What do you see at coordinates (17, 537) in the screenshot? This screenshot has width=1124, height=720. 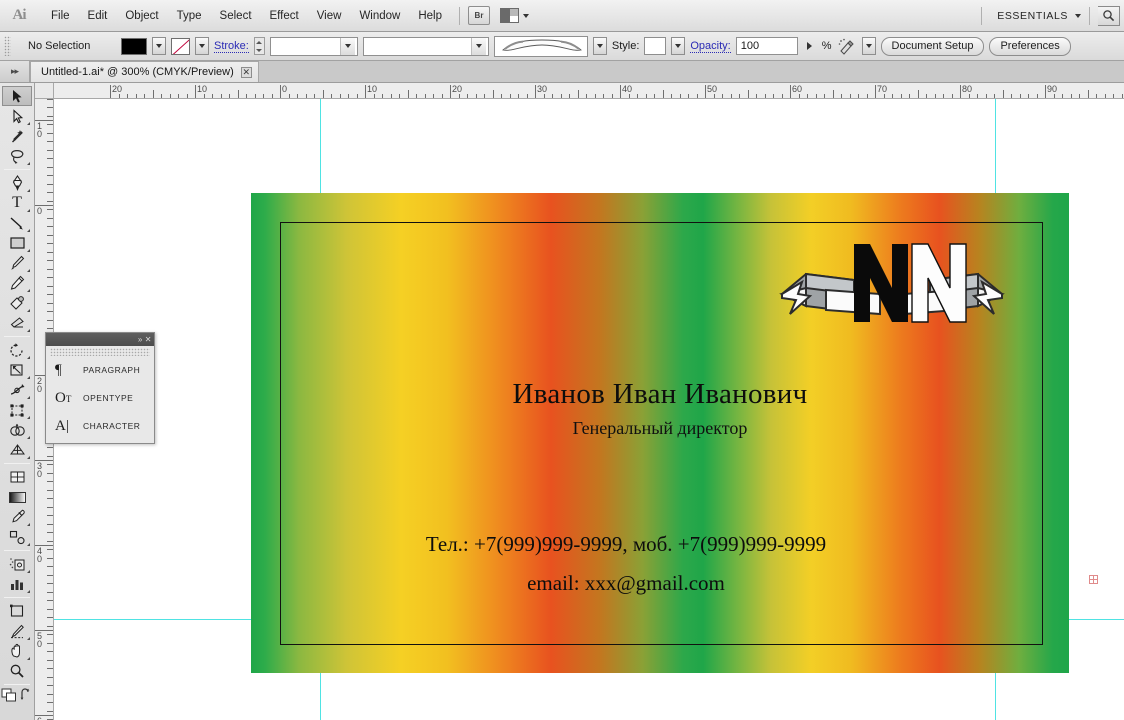 I see `blend-tool` at bounding box center [17, 537].